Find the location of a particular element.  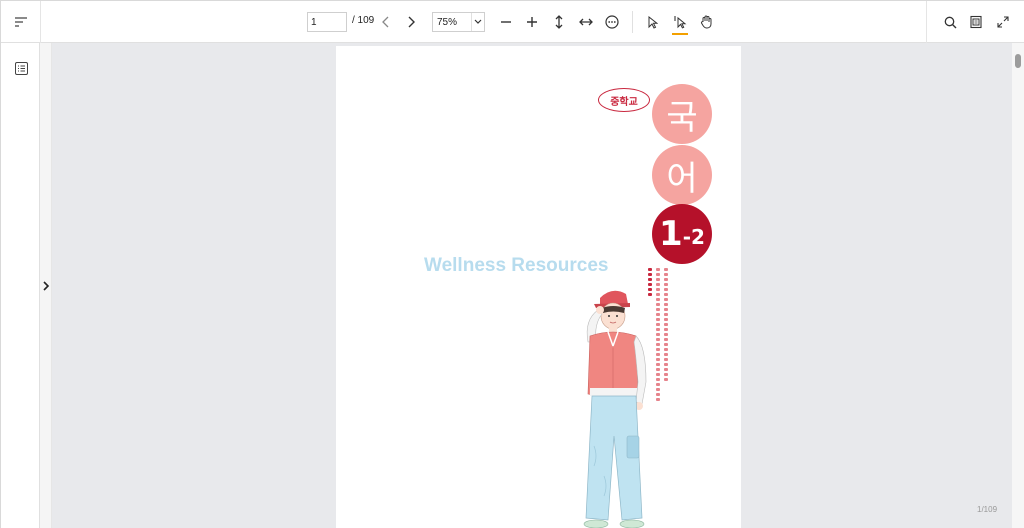

zoom-in-button is located at coordinates (532, 22).